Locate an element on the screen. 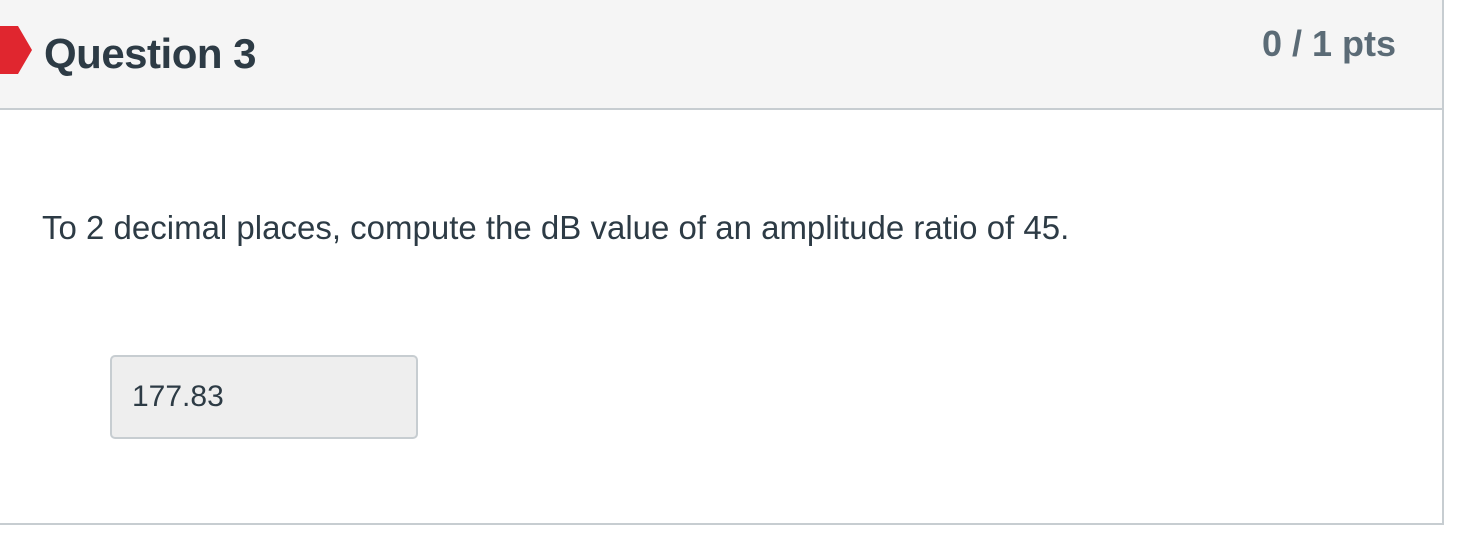 This screenshot has height=533, width=1469. question-points: 0 / 1 pts is located at coordinates (1328, 43).